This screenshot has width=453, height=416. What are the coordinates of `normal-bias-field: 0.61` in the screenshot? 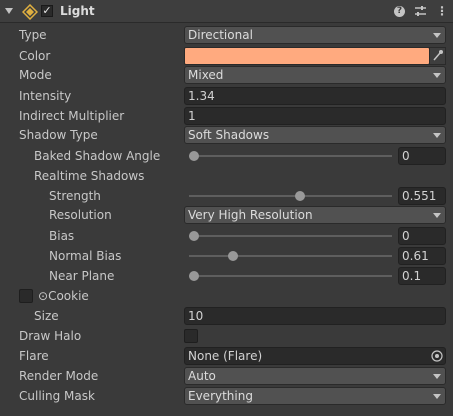 It's located at (422, 256).